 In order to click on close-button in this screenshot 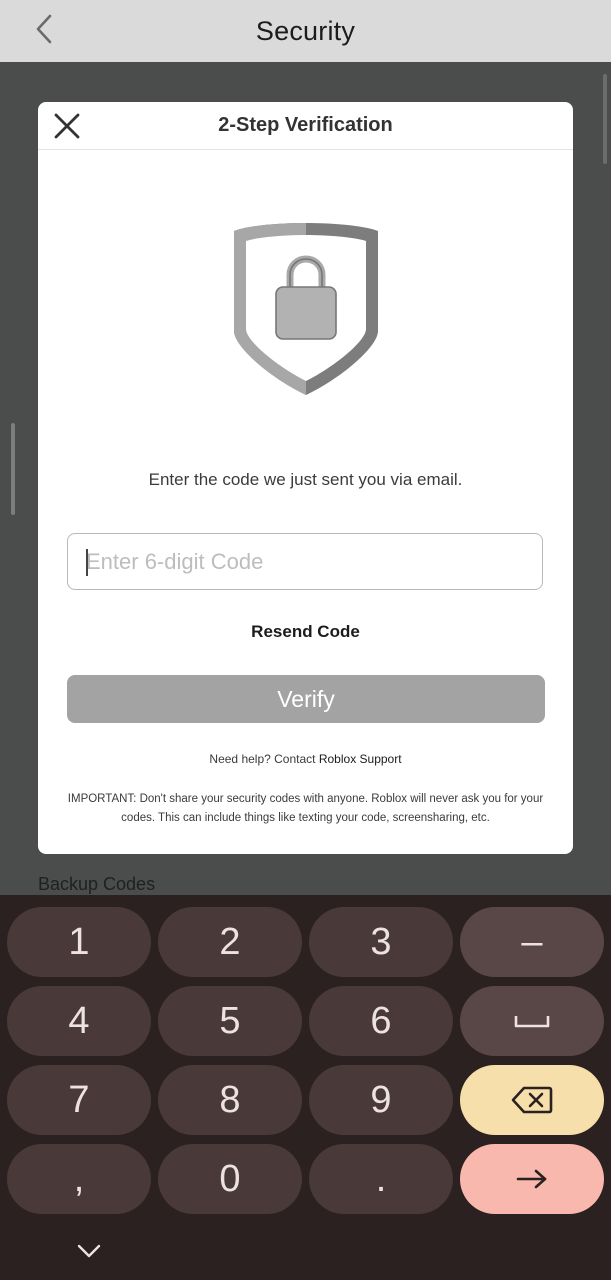, I will do `click(67, 126)`.